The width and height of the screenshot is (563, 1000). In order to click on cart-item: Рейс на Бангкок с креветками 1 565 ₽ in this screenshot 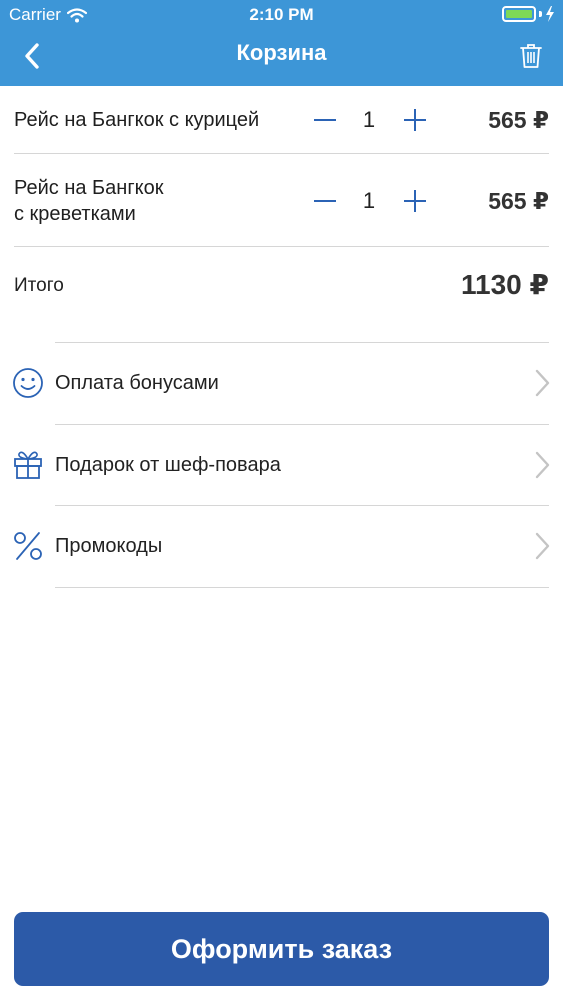, I will do `click(281, 200)`.